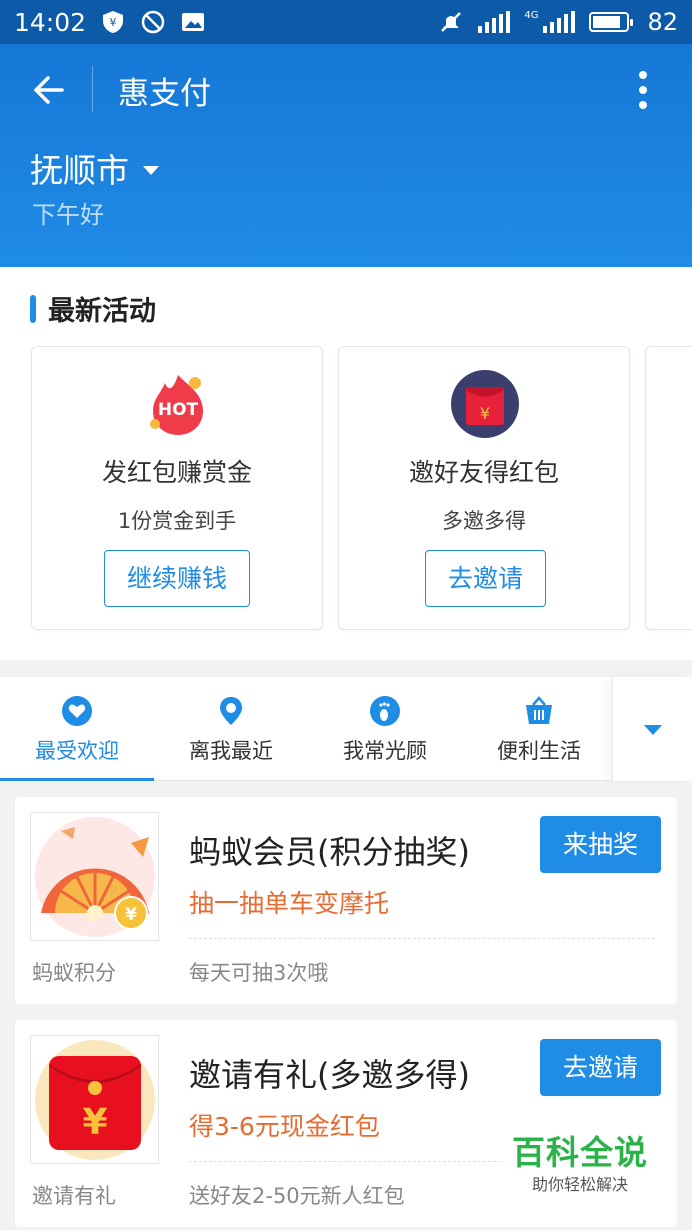 Image resolution: width=692 pixels, height=1230 pixels. I want to click on do-not-disturb-icon, so click(153, 22).